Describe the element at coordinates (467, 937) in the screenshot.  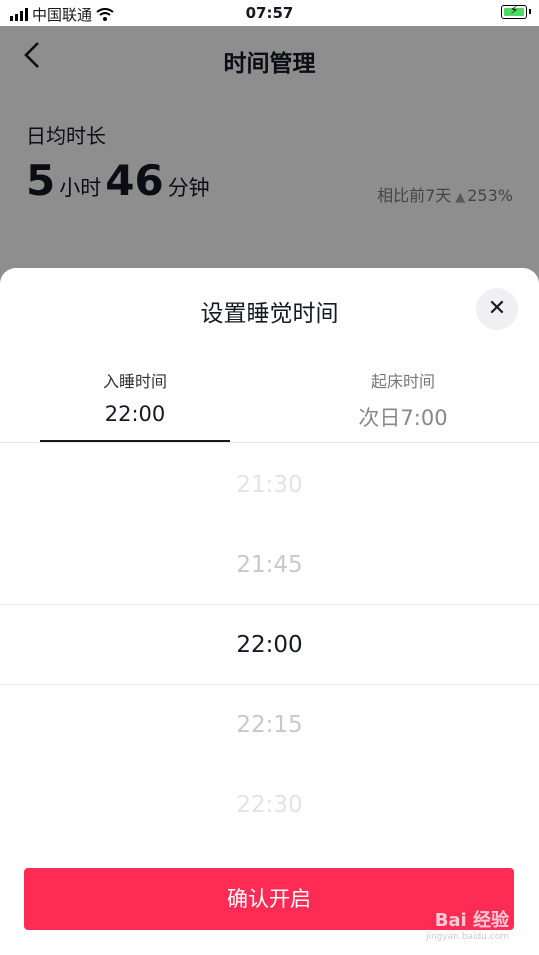
I see `watermark-url: jingyan.baidu.com` at that location.